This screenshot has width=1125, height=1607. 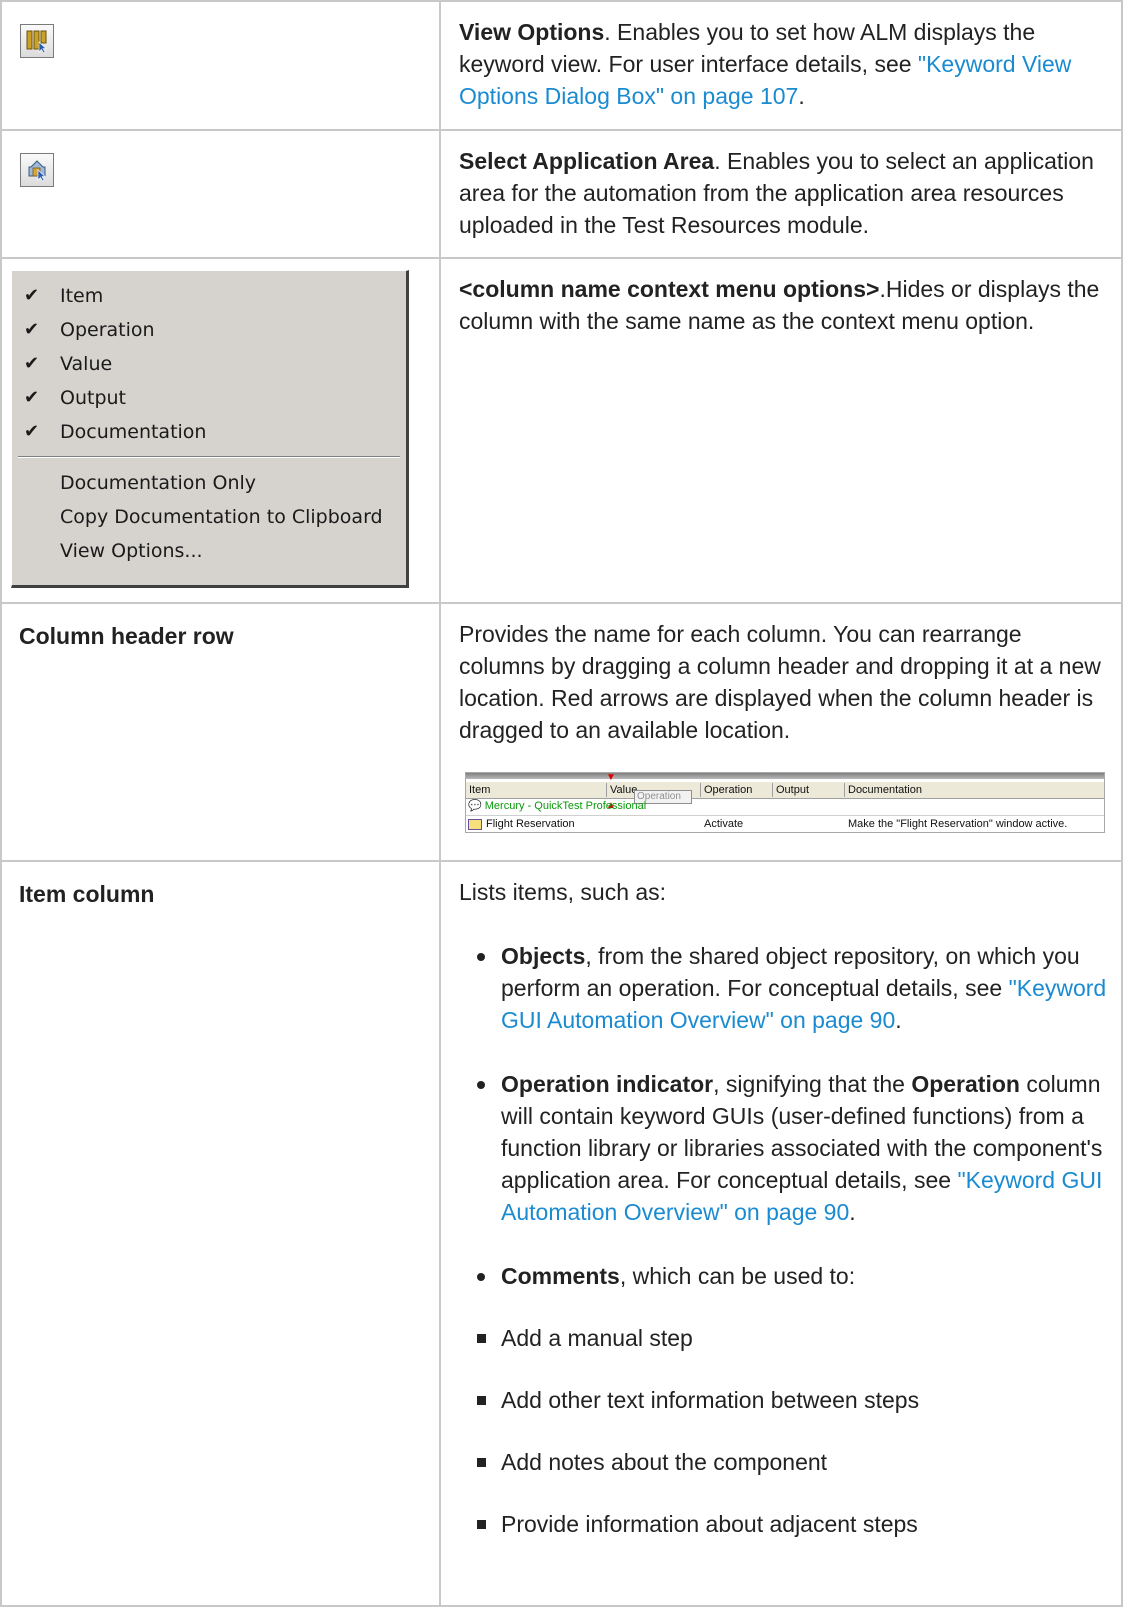 I want to click on item-column-intro: Lists items, such as:, so click(x=563, y=892).